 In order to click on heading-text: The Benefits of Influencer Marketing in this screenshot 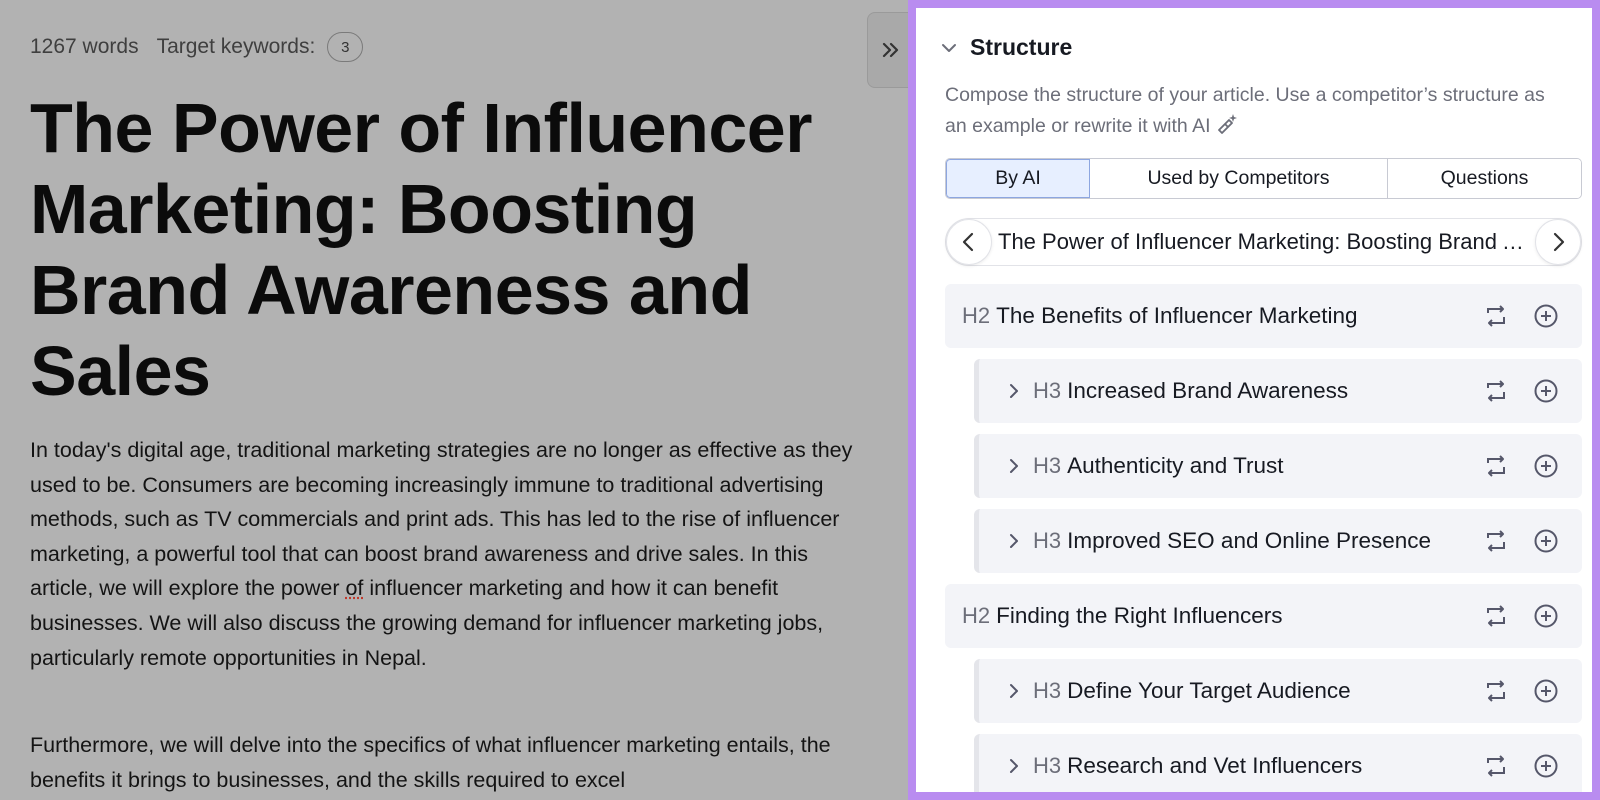, I will do `click(1176, 316)`.